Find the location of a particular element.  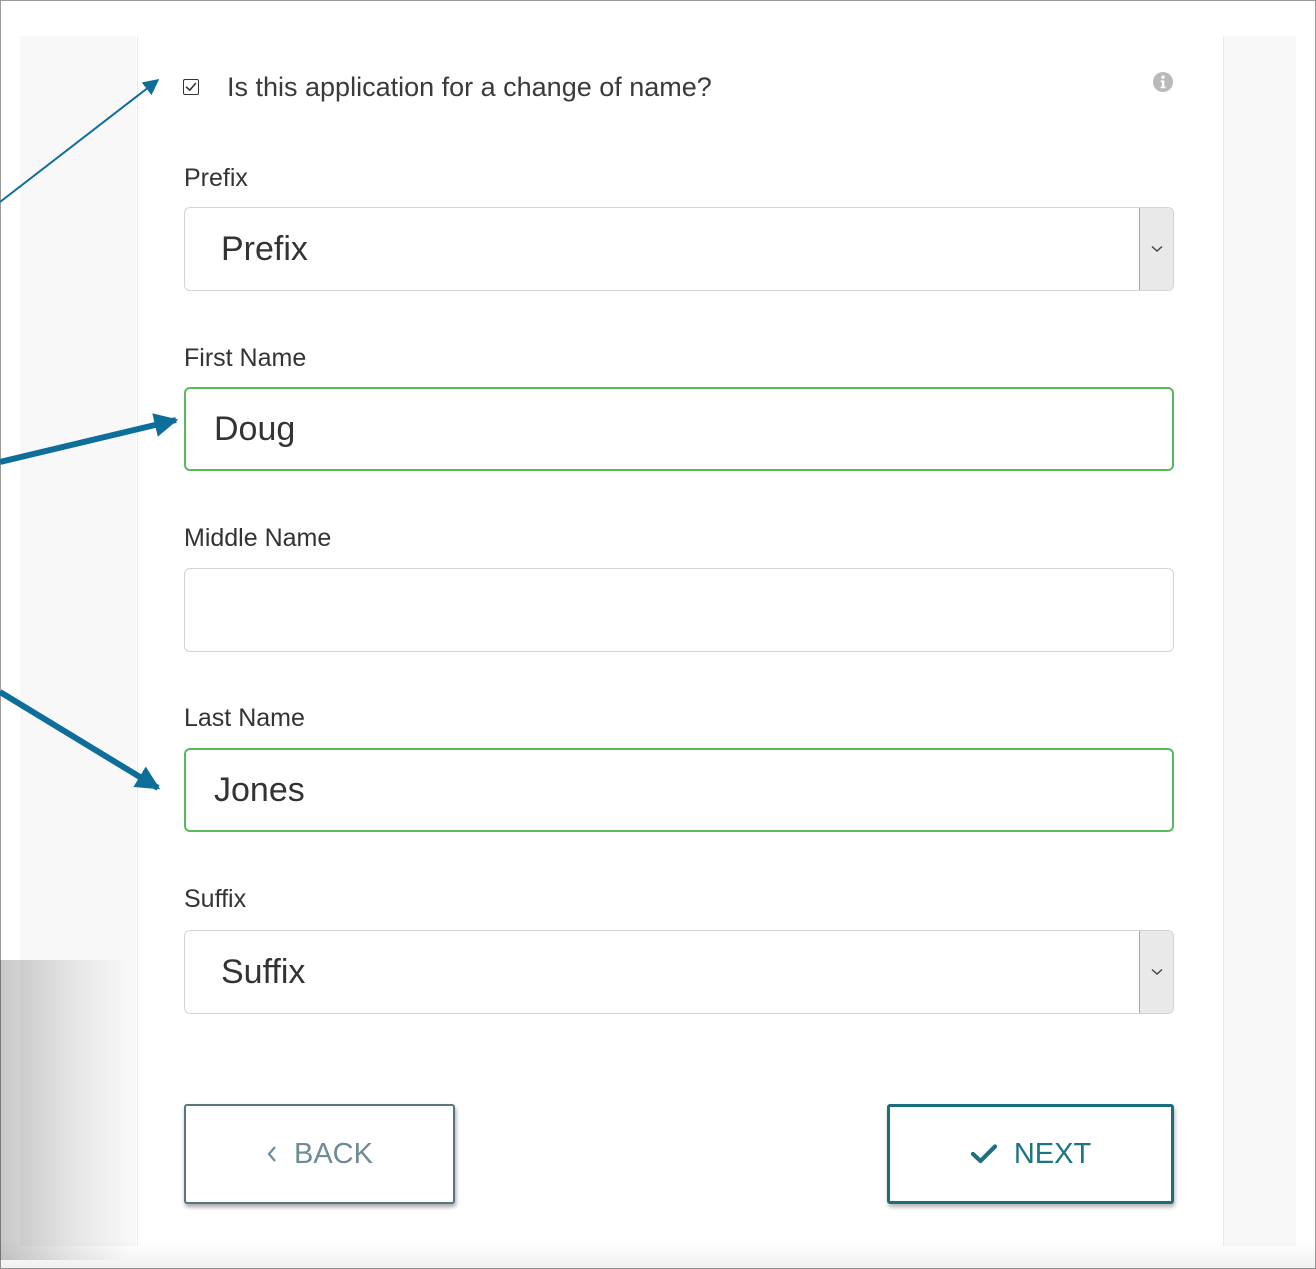

annotation-arrows is located at coordinates (89, 435).